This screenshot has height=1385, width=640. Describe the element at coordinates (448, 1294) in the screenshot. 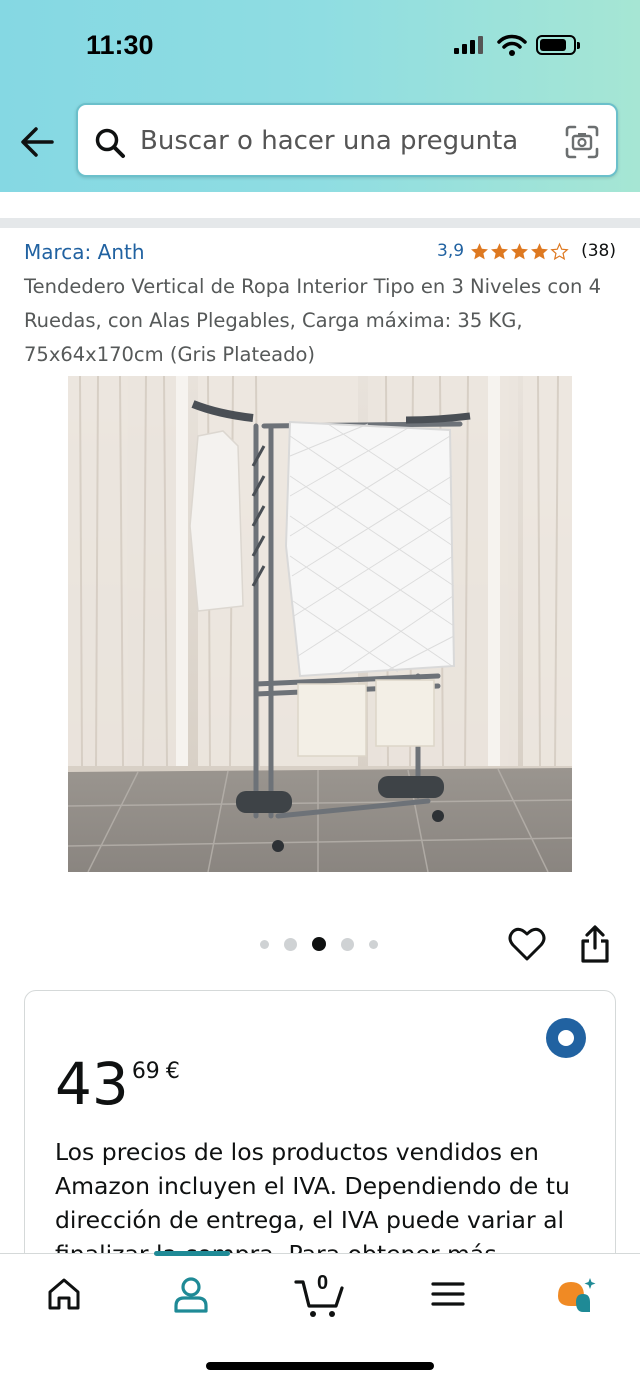

I see `menu-icon` at that location.